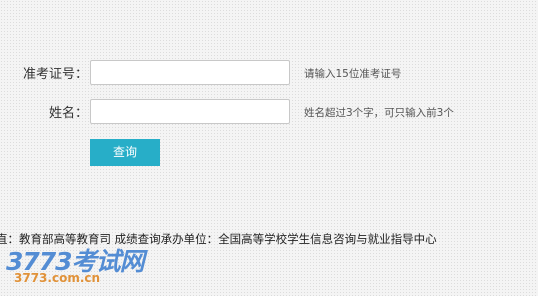 This screenshot has width=538, height=296. Describe the element at coordinates (379, 113) in the screenshot. I see `name-hint: 姓名超过3个字，可只输入前3个` at that location.